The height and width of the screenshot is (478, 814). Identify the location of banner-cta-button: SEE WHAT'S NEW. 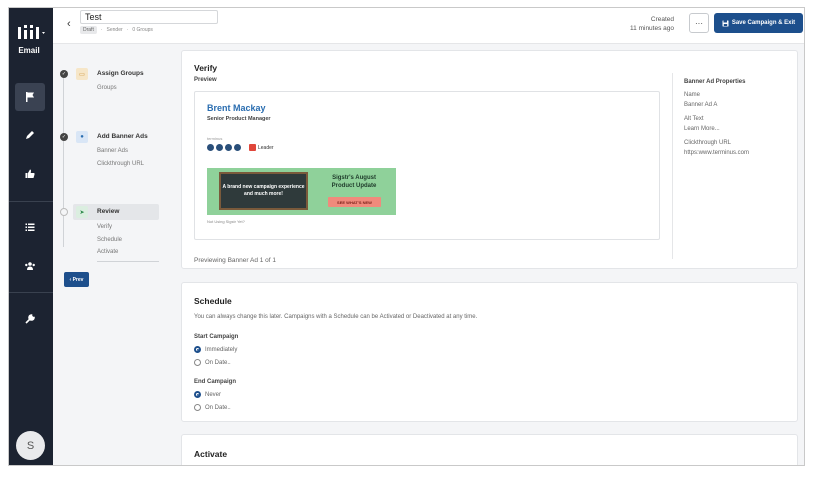
(354, 202).